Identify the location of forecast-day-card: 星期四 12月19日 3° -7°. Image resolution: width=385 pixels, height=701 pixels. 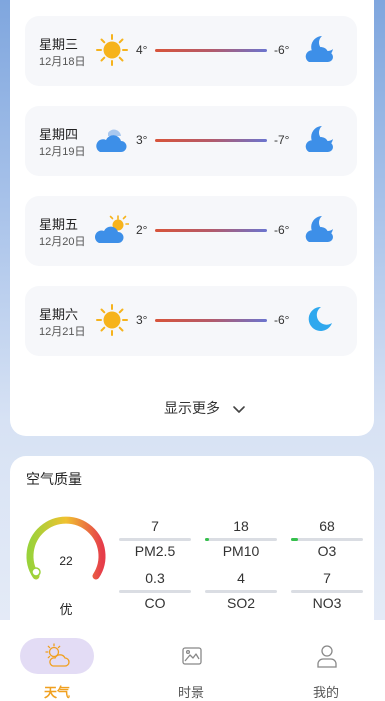
(191, 141).